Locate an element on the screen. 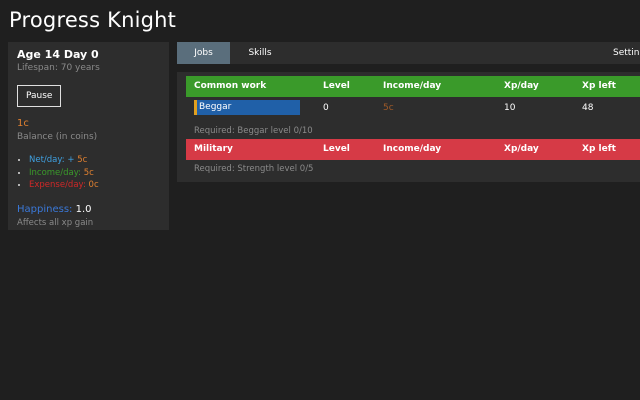 The width and height of the screenshot is (640, 400). tab-skills: Skills is located at coordinates (260, 53).